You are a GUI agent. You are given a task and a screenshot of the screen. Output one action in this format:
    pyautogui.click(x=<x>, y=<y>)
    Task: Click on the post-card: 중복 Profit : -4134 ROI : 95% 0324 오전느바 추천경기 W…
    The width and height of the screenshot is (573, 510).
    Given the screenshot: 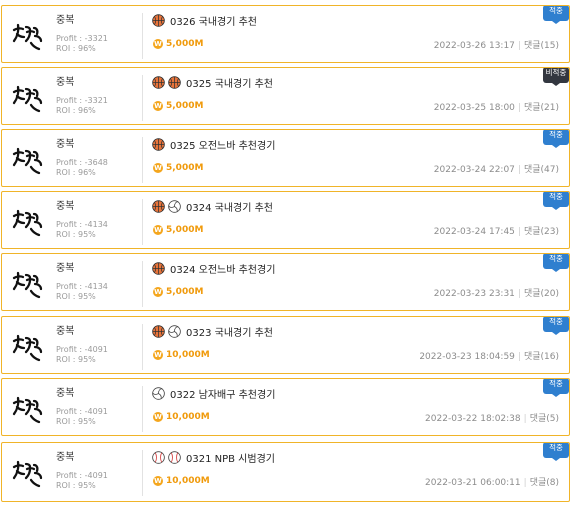 What is the action you would take?
    pyautogui.click(x=285, y=282)
    